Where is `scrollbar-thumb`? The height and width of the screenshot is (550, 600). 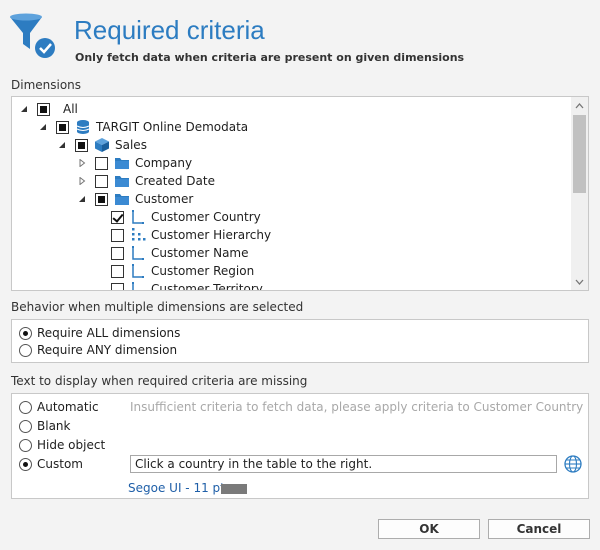 scrollbar-thumb is located at coordinates (579, 154).